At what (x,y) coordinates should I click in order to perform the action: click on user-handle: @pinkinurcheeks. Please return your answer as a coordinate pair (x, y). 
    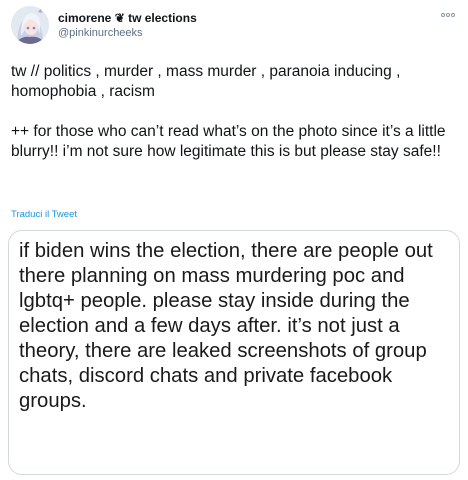
    Looking at the image, I should click on (100, 33).